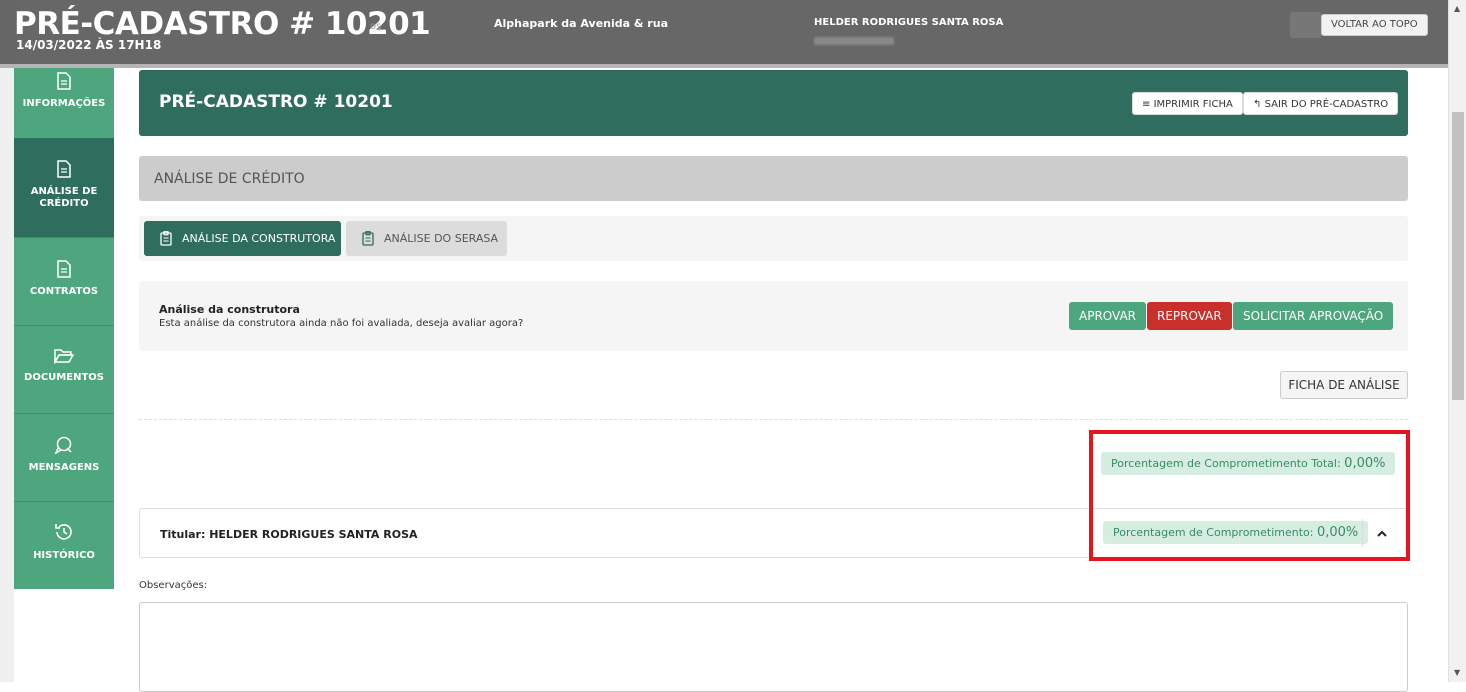 This screenshot has height=692, width=1466. I want to click on sidebar-item-historico: HISTÓRICO, so click(64, 546).